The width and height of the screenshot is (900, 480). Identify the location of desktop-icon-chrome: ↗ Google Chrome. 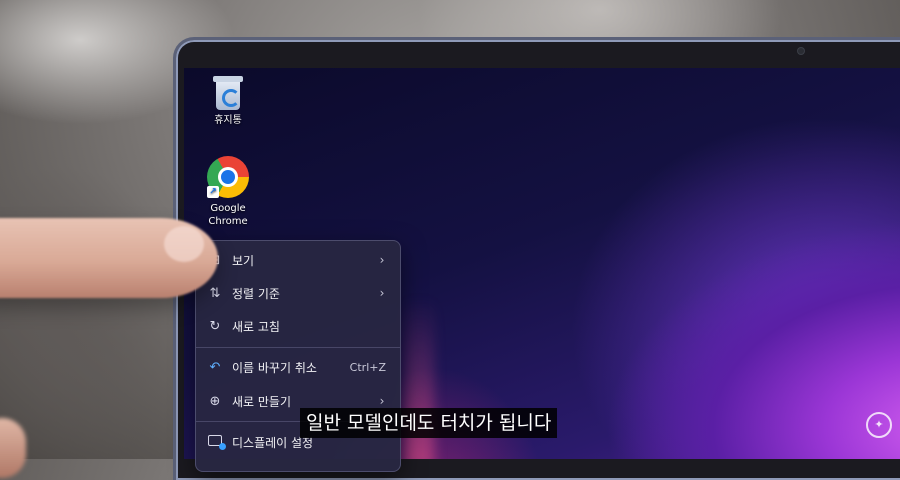
(228, 192).